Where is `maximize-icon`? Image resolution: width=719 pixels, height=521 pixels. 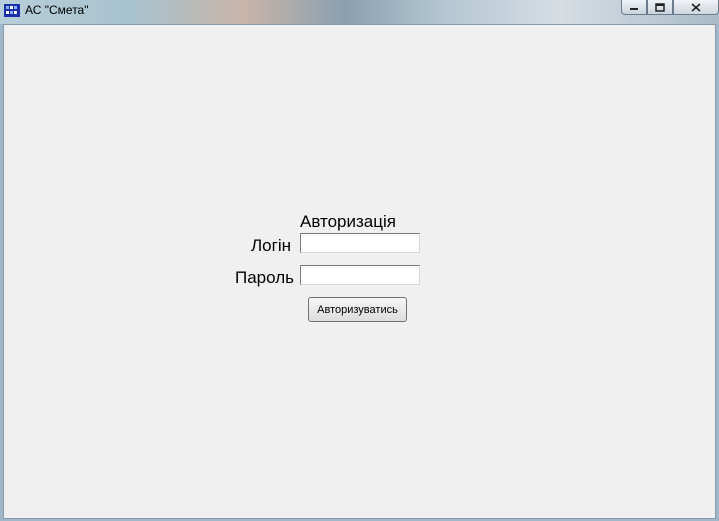 maximize-icon is located at coordinates (660, 7).